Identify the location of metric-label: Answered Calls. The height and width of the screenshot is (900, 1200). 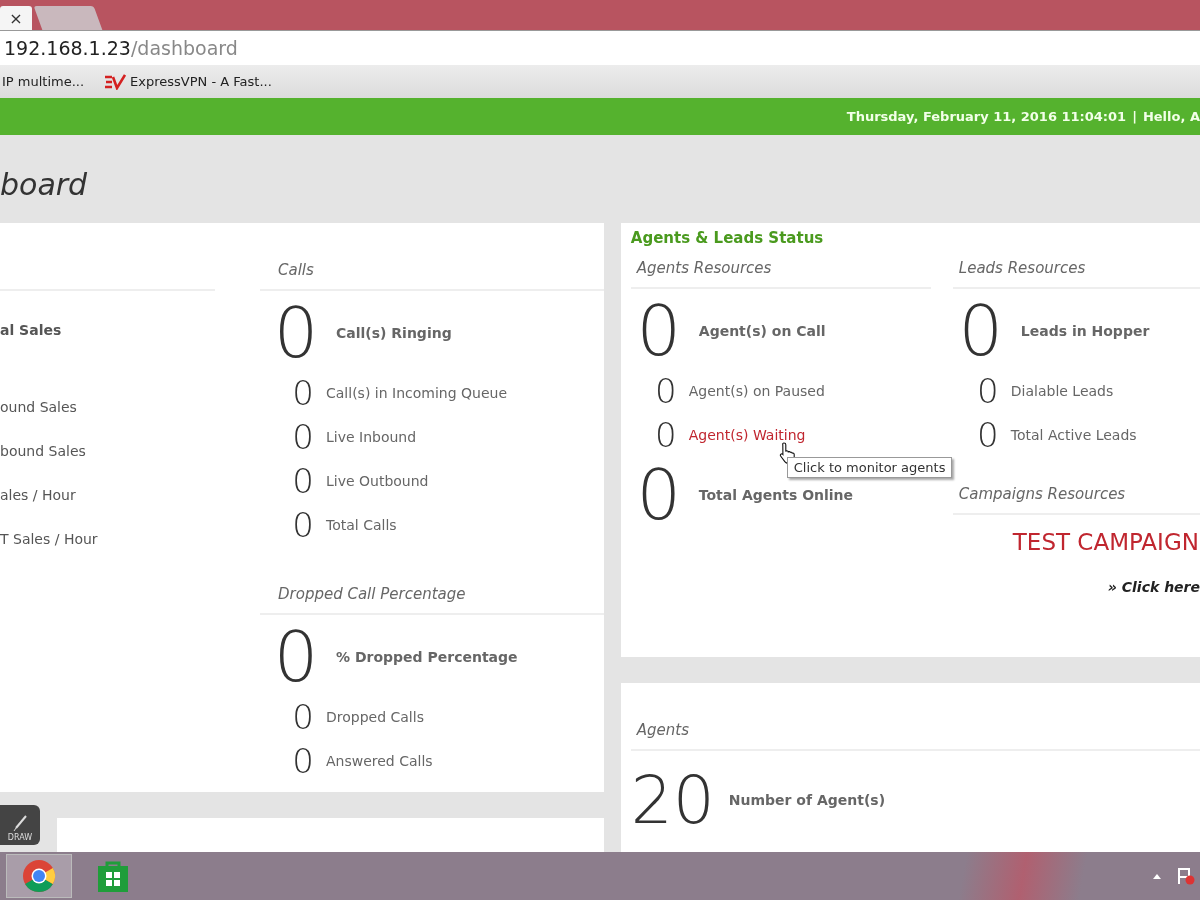
(379, 761).